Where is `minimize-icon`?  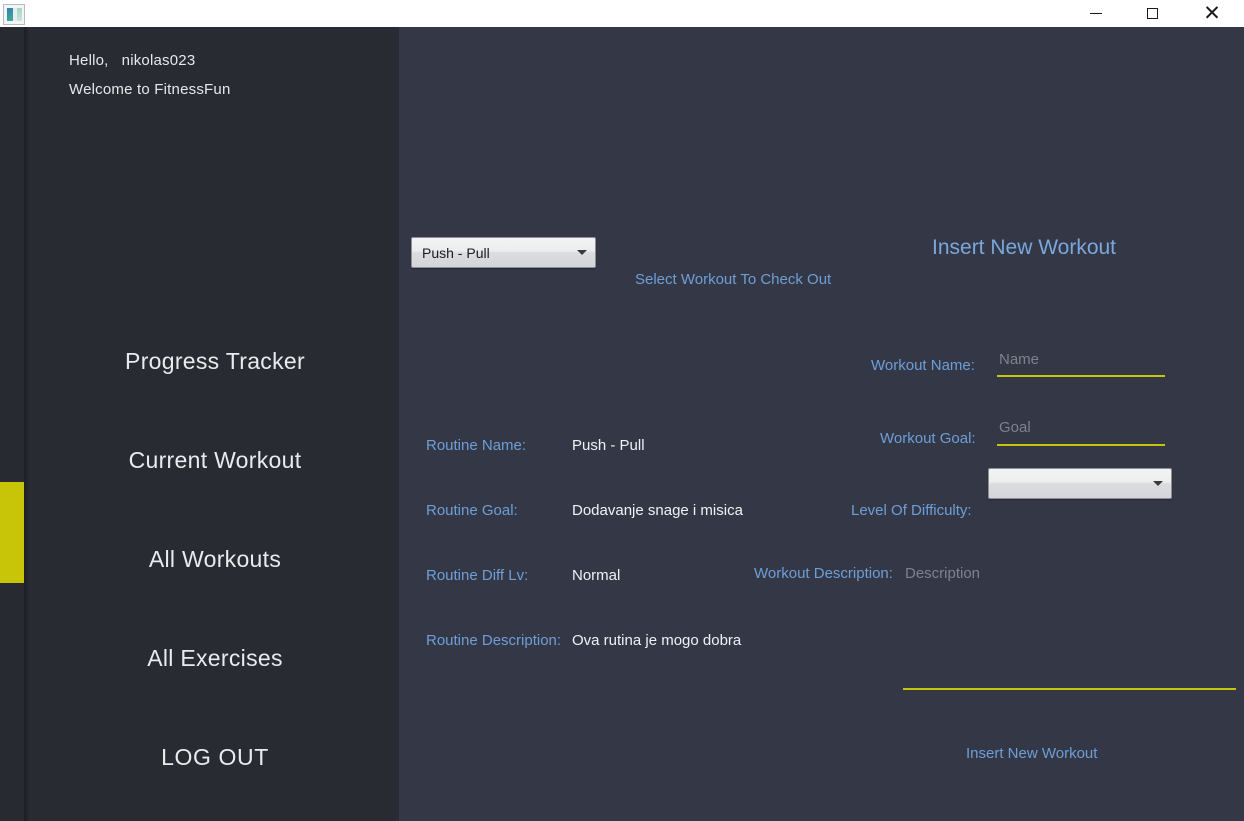
minimize-icon is located at coordinates (1096, 13).